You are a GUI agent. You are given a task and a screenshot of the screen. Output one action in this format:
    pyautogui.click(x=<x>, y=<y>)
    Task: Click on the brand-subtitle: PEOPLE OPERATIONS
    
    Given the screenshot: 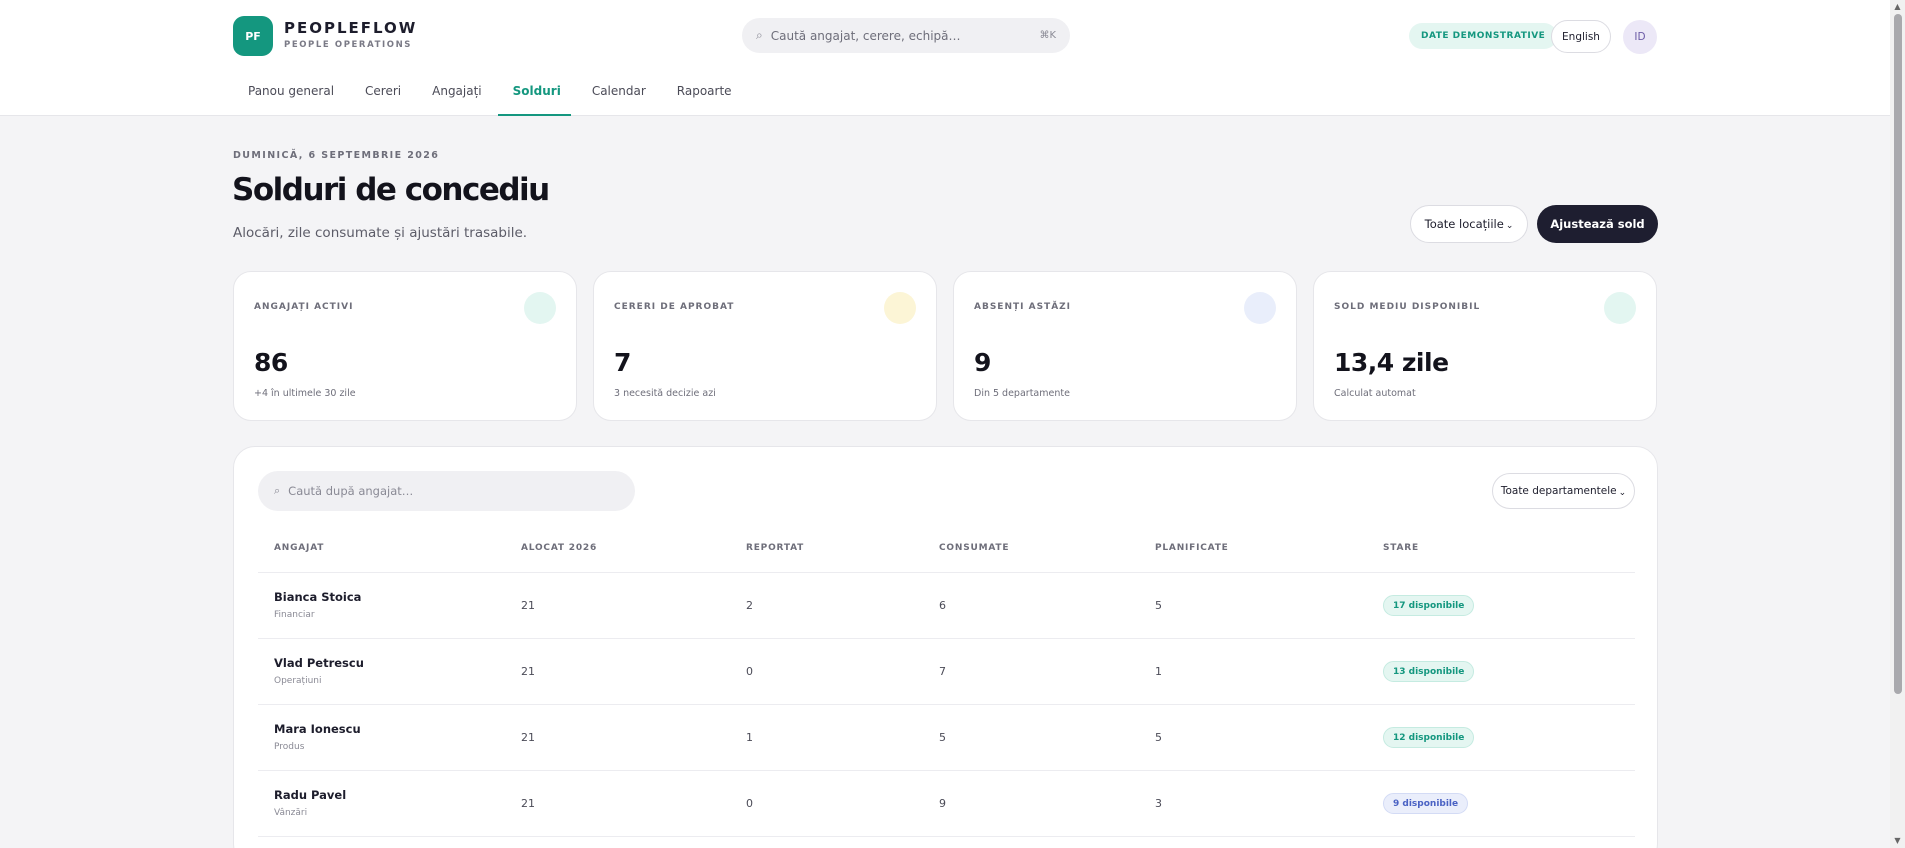 What is the action you would take?
    pyautogui.click(x=348, y=45)
    